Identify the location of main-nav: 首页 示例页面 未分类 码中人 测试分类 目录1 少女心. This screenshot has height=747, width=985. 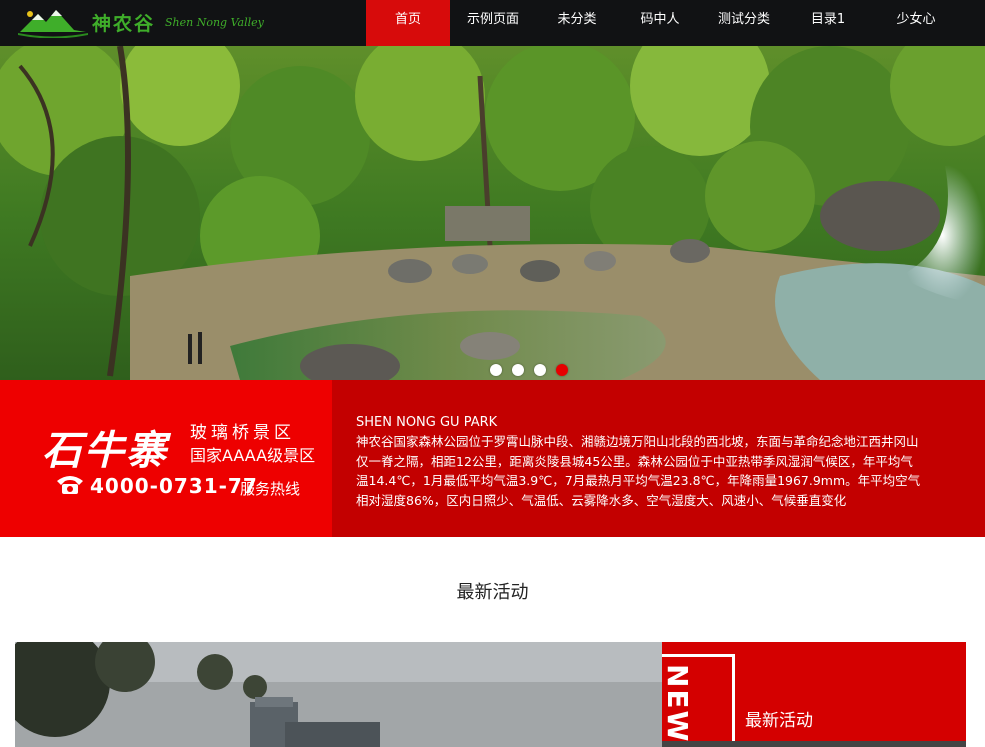
(664, 23).